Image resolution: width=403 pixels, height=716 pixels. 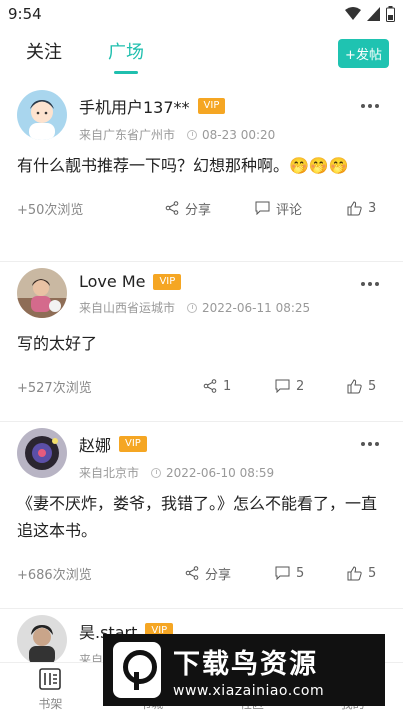 I want to click on status-icons, so click(x=370, y=14).